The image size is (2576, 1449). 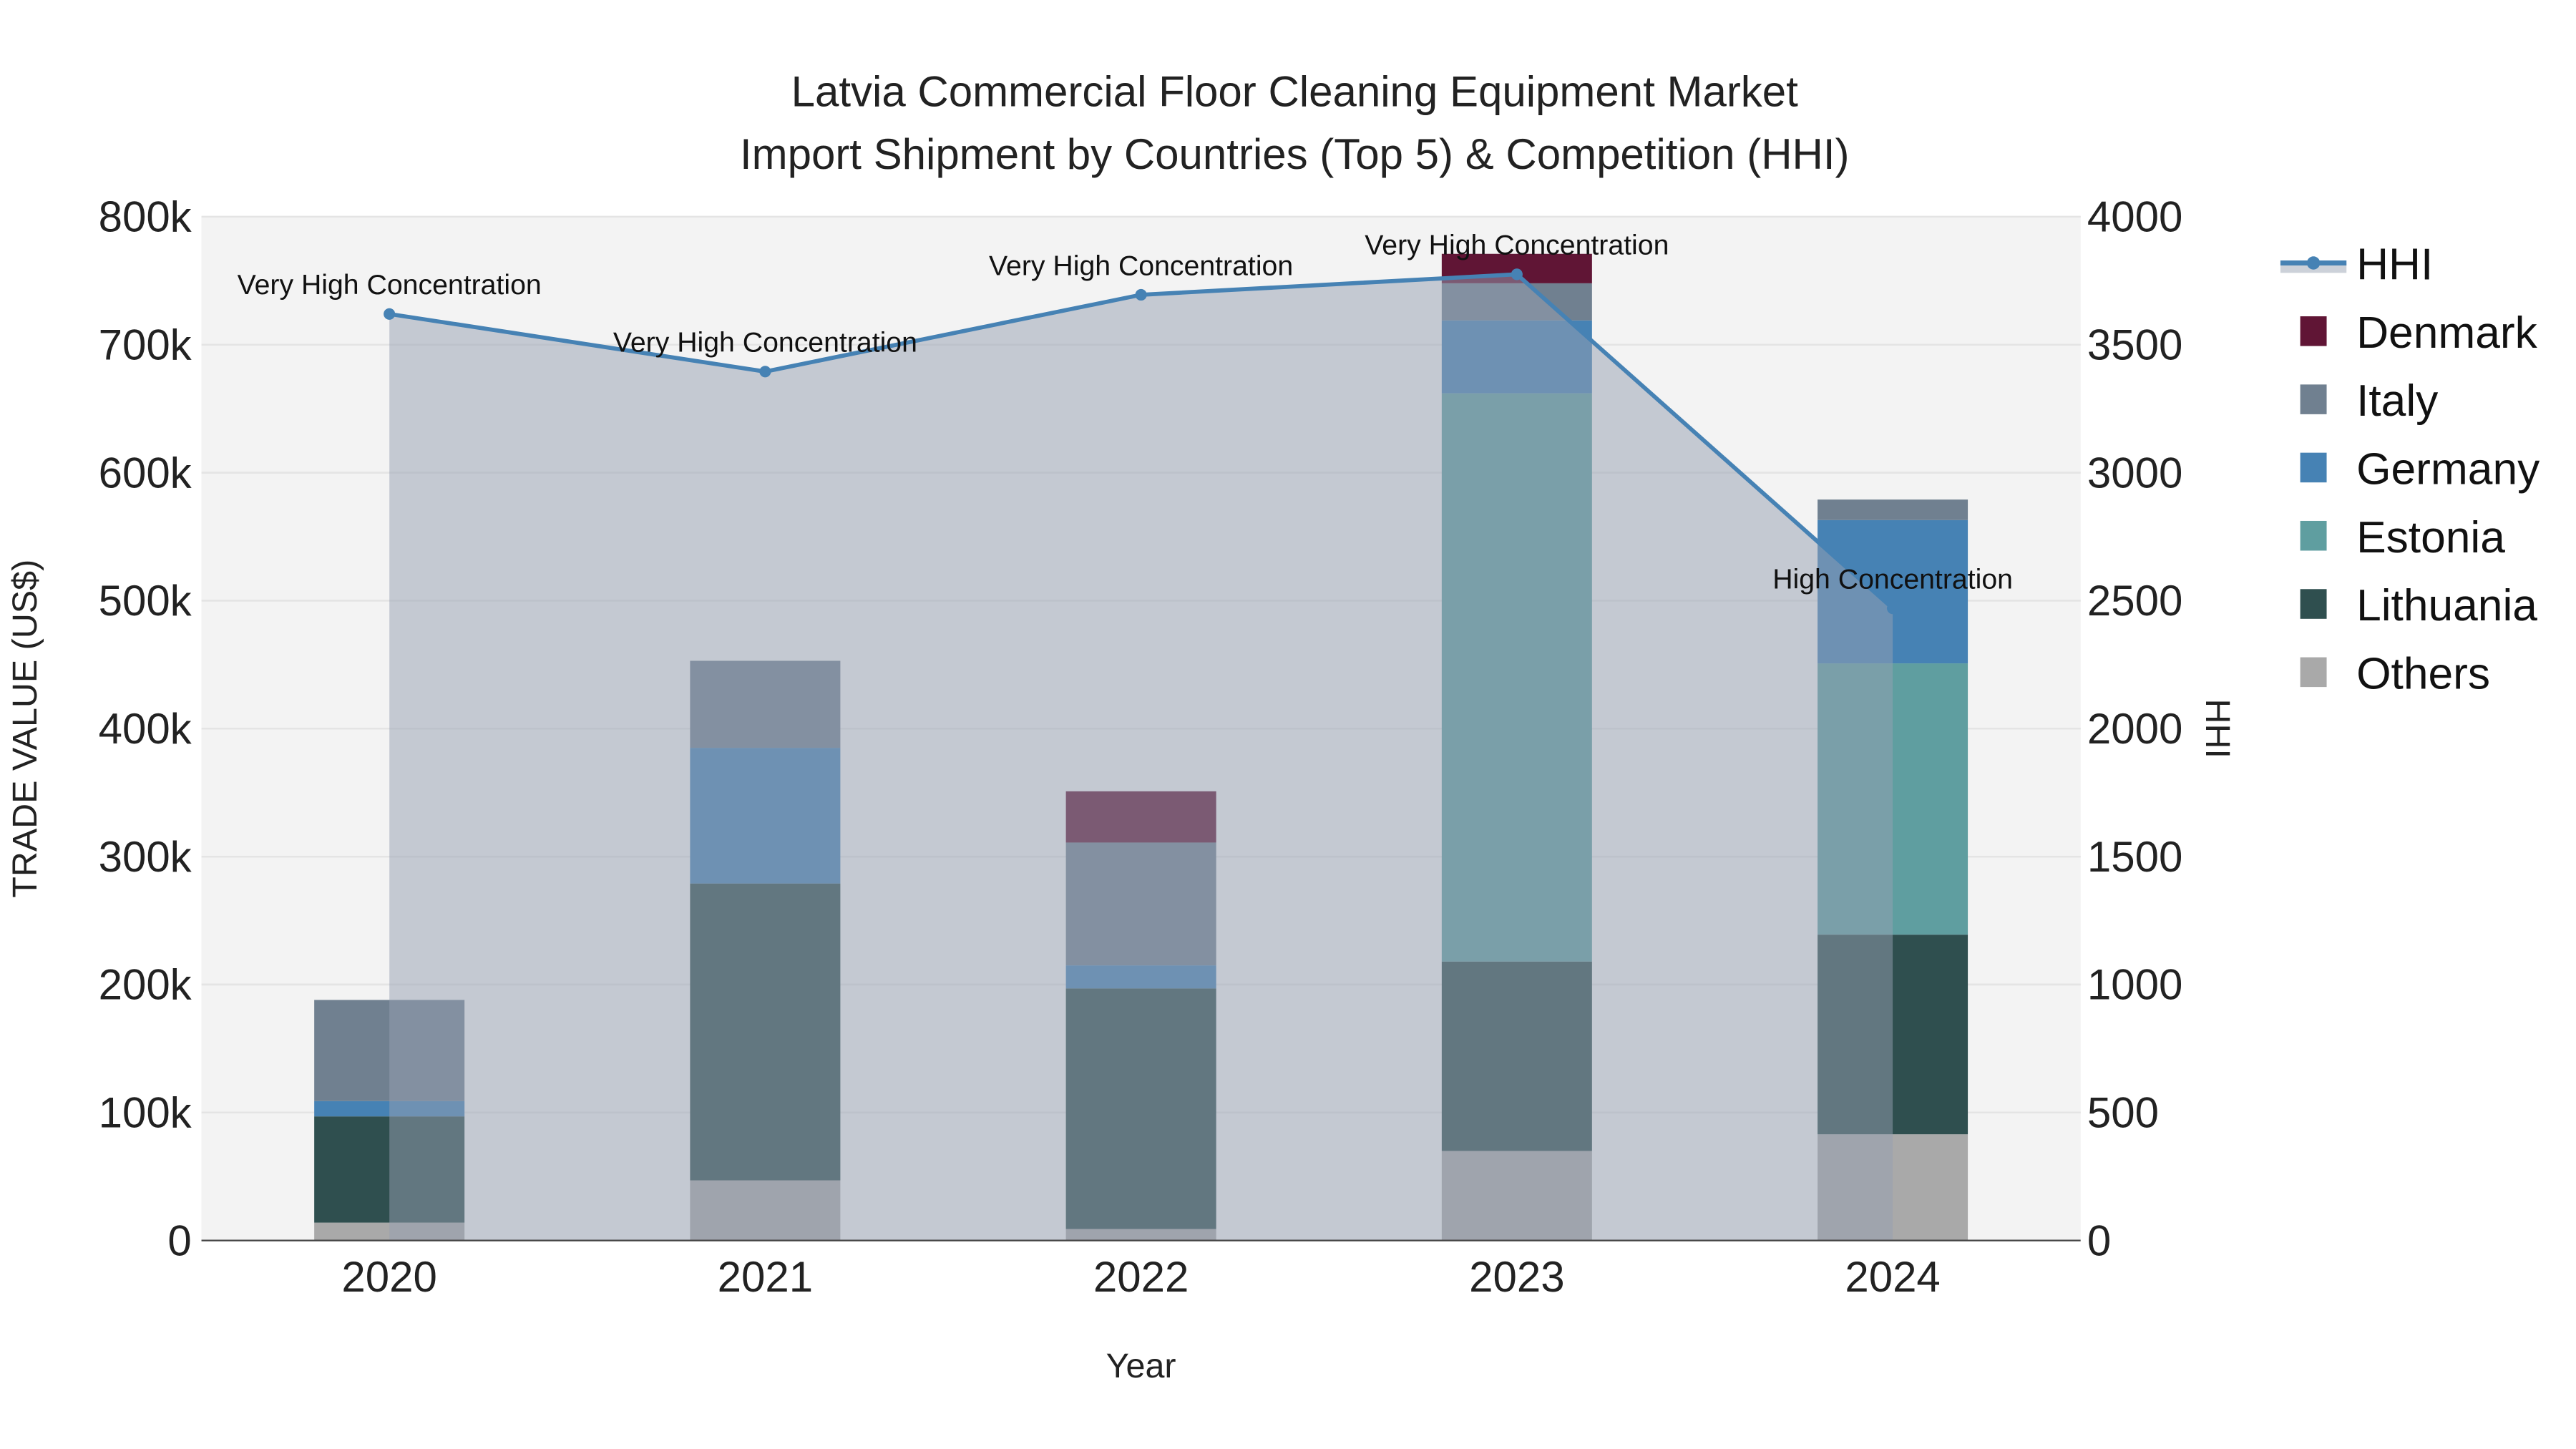 I want to click on y2-tick-label: 3500, so click(x=2134, y=345).